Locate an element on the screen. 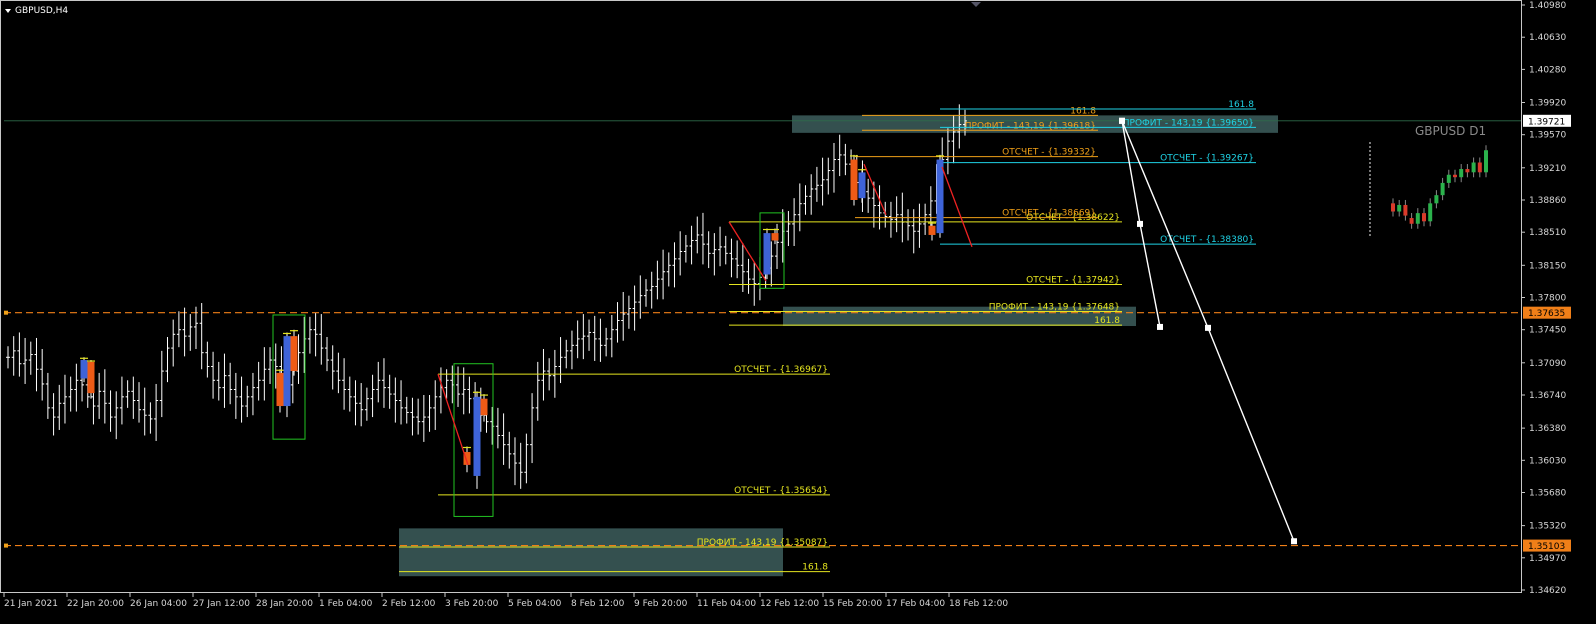 This screenshot has height=624, width=1596. y-tick-label-10: 1.37450 is located at coordinates (1547, 331).